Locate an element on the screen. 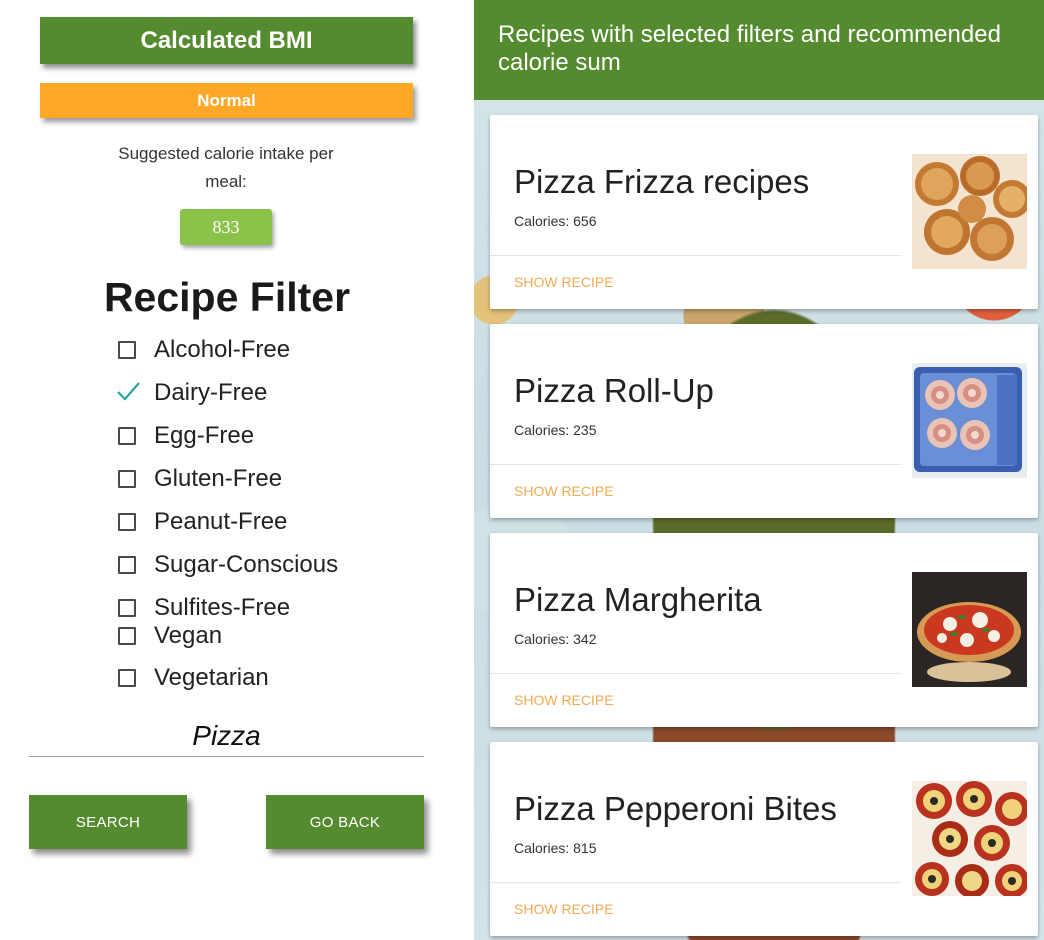 The image size is (1044, 940). filter-label: Peanut-Free is located at coordinates (221, 521).